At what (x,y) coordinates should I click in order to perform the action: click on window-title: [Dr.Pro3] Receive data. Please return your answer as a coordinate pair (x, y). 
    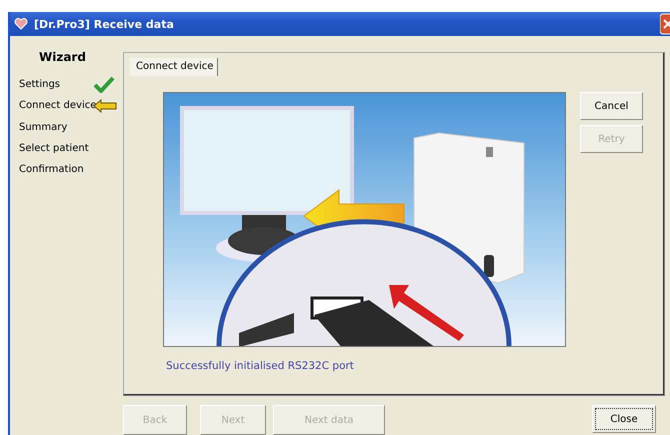
    Looking at the image, I should click on (104, 24).